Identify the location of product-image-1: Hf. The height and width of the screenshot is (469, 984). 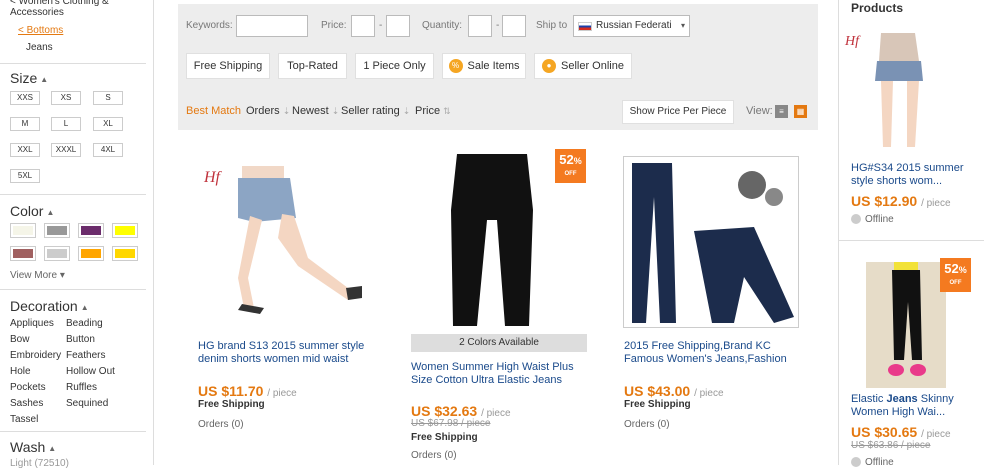
(284, 242).